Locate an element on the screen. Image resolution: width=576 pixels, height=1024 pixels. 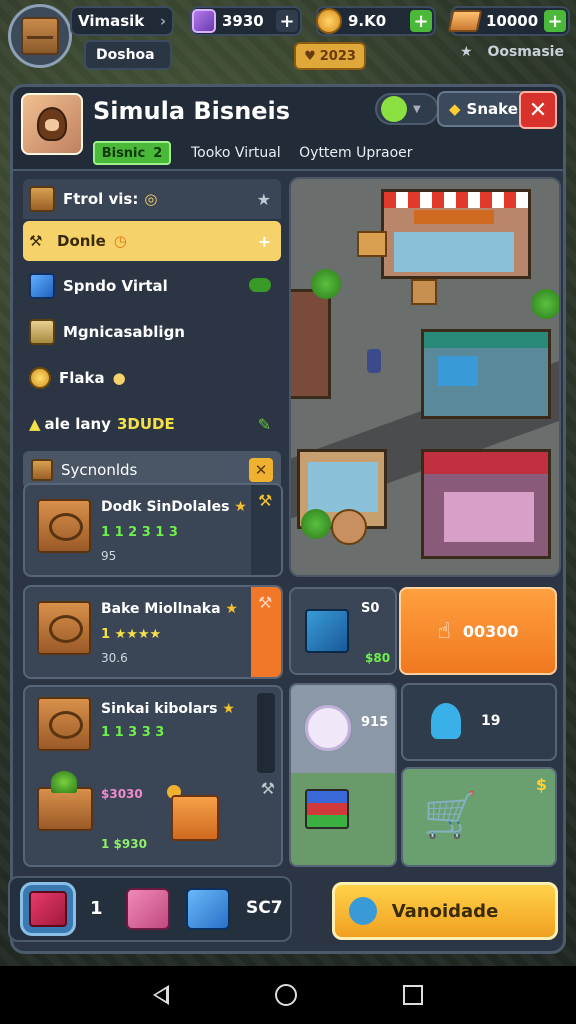
pink-box-icon is located at coordinates (148, 909).